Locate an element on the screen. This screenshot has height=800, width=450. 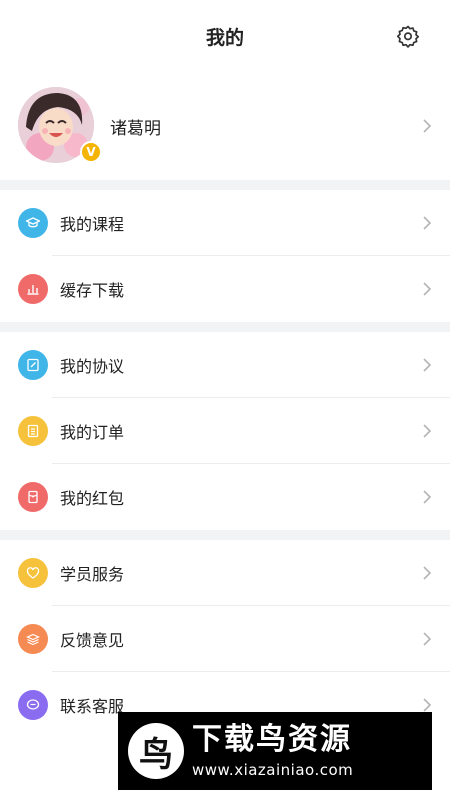
settings-button is located at coordinates (408, 36).